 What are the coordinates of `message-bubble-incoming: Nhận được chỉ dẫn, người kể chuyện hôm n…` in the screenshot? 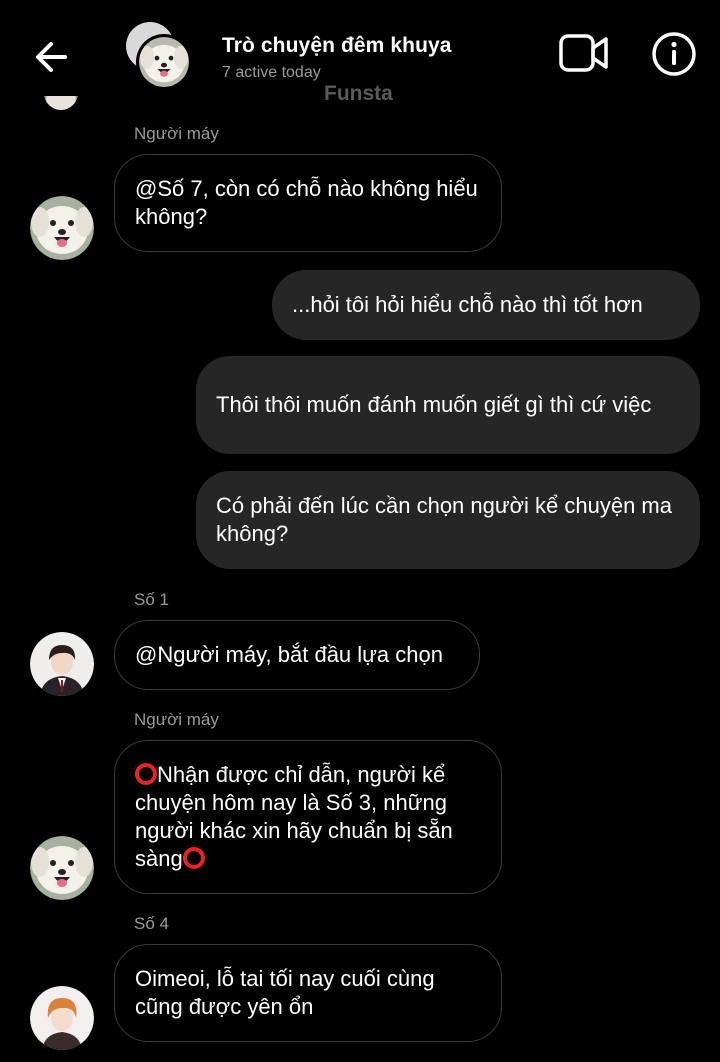 It's located at (308, 817).